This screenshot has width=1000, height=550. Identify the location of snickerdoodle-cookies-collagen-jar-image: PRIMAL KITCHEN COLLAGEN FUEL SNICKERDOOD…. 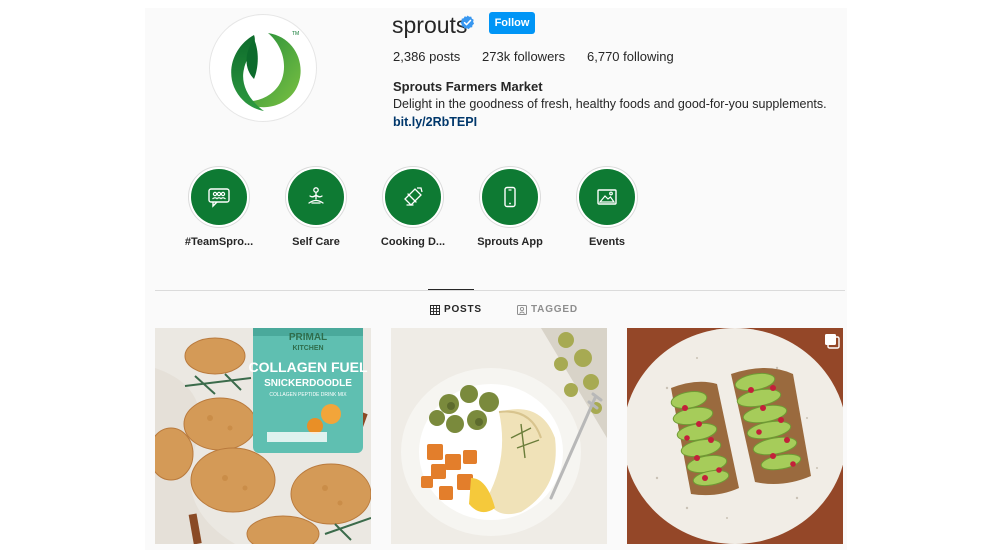
(263, 436).